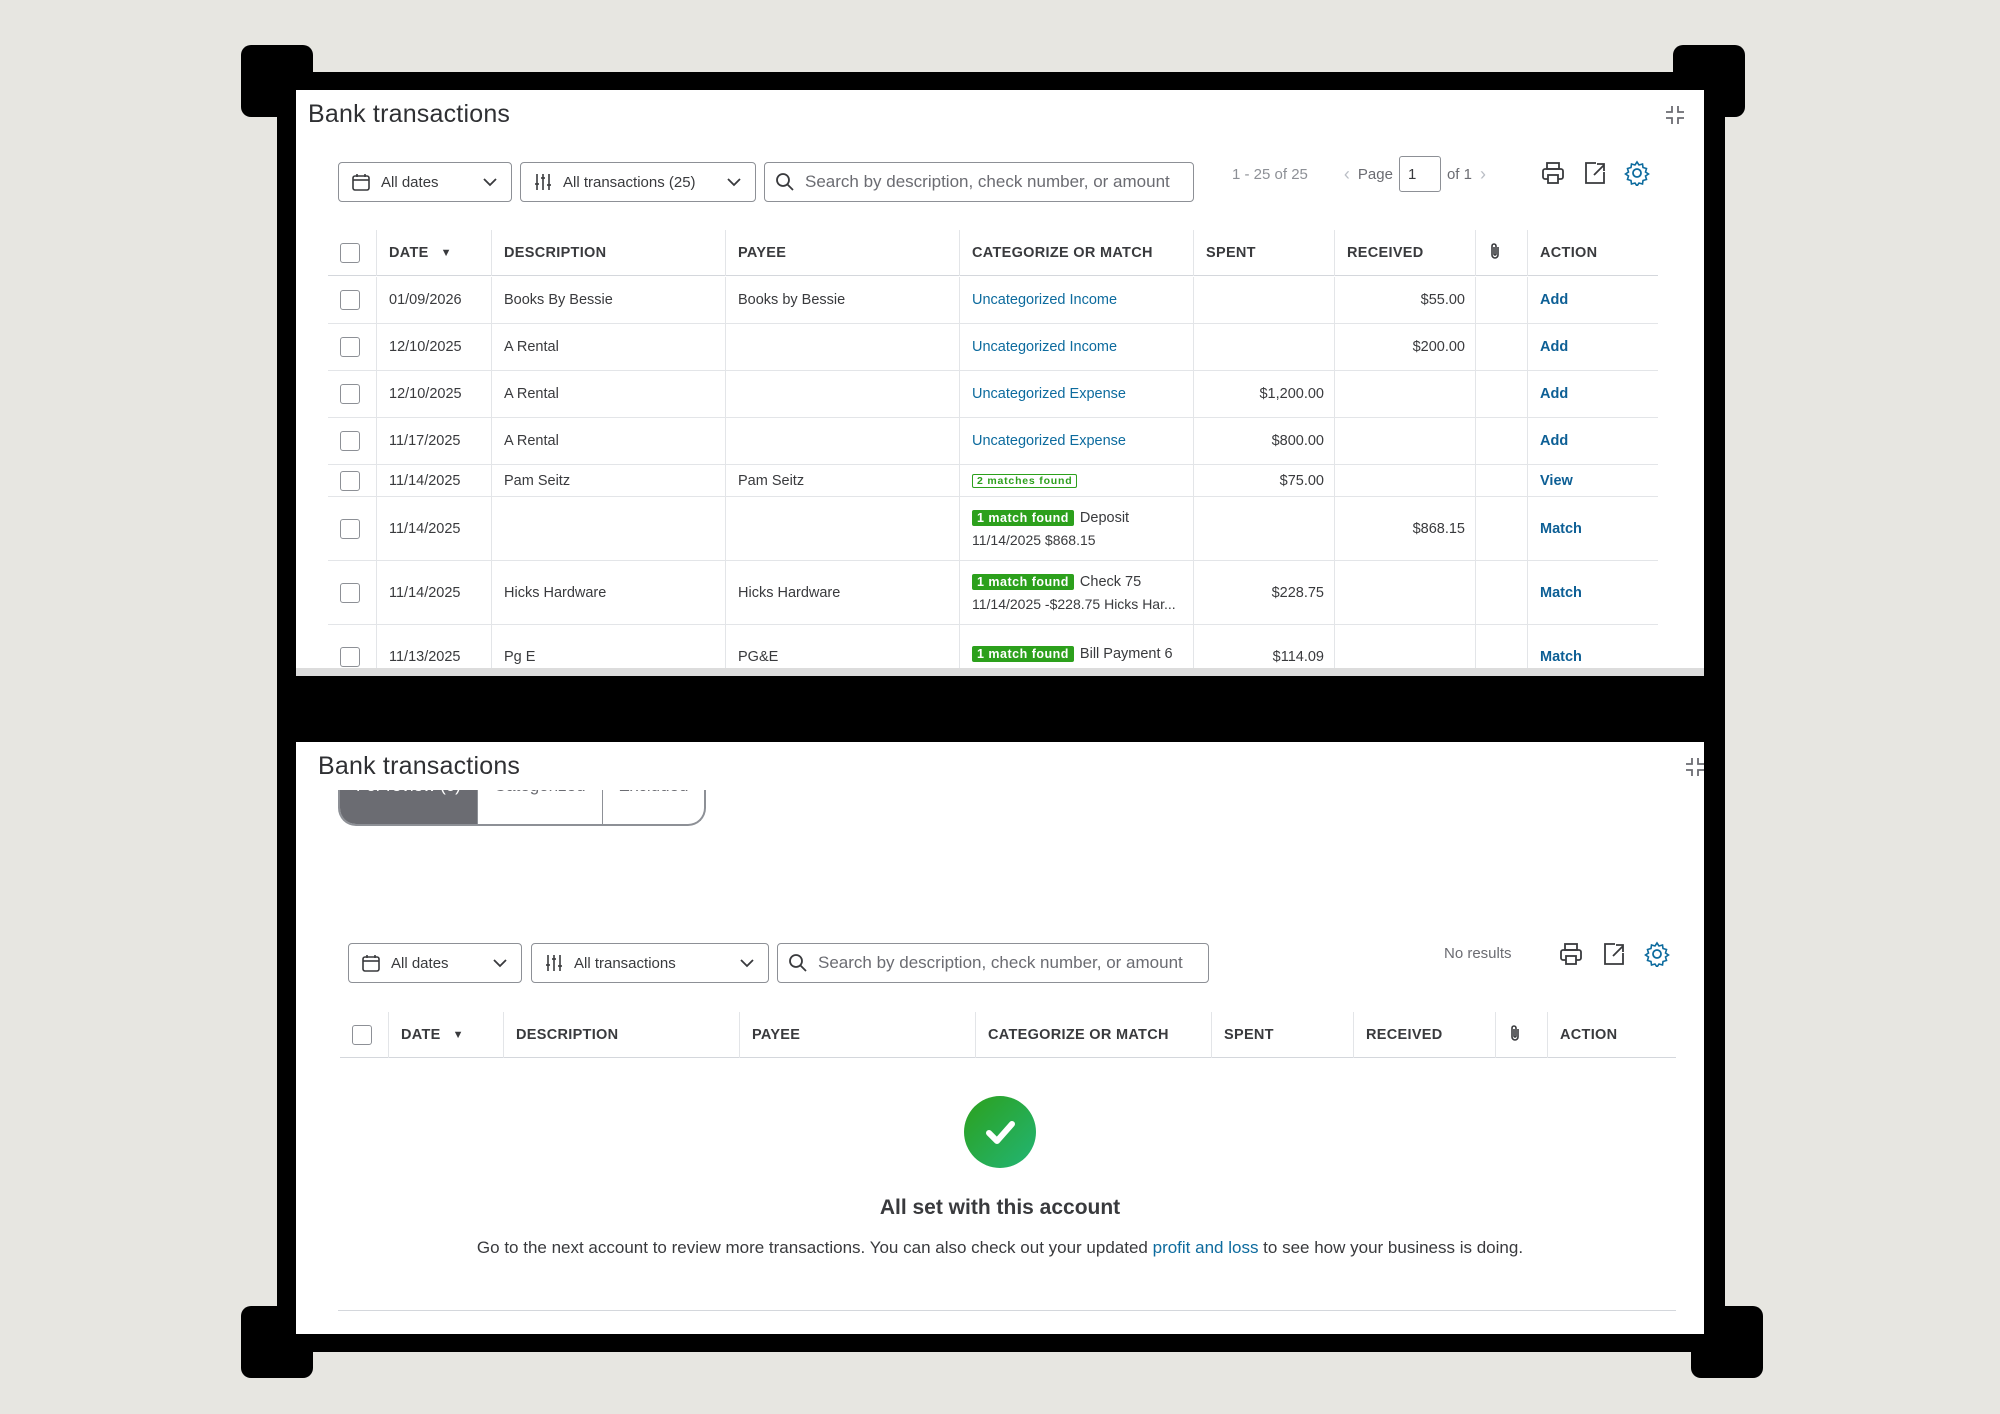 Image resolution: width=2000 pixels, height=1414 pixels. I want to click on column-header-description: DESCRIPTION, so click(608, 252).